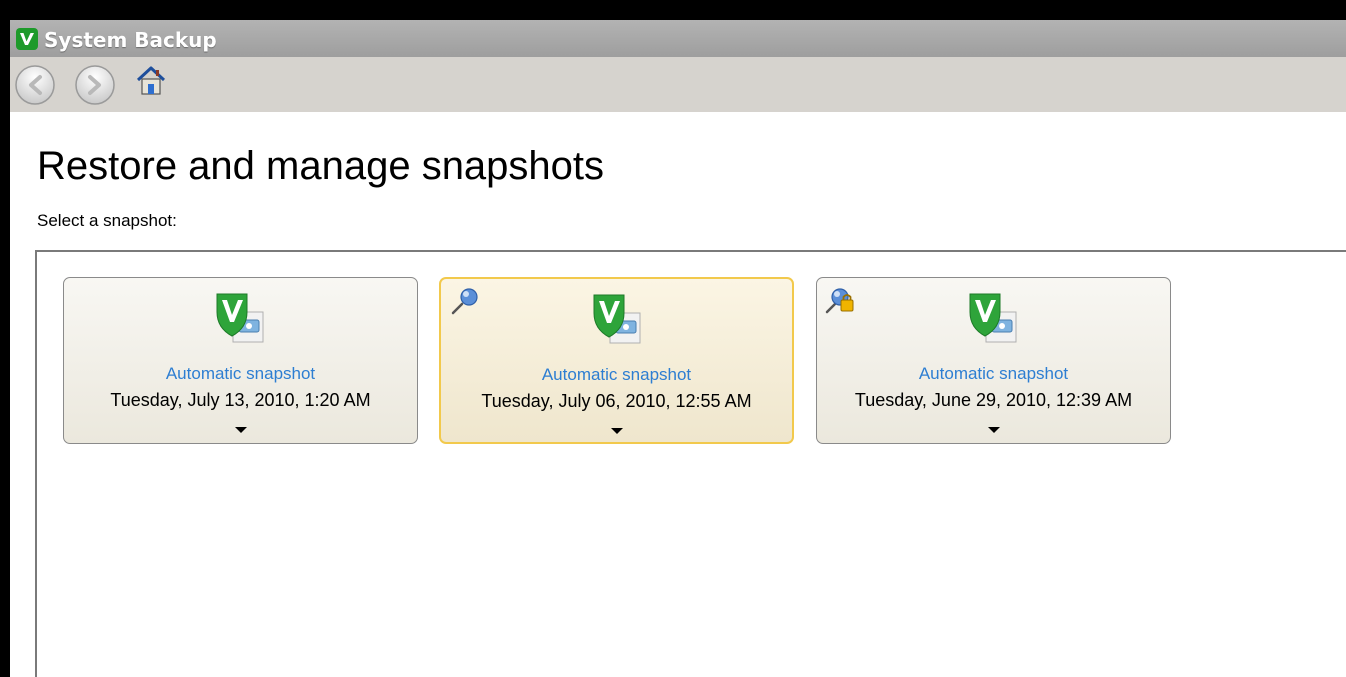 Image resolution: width=1346 pixels, height=677 pixels. I want to click on home-icon, so click(151, 80).